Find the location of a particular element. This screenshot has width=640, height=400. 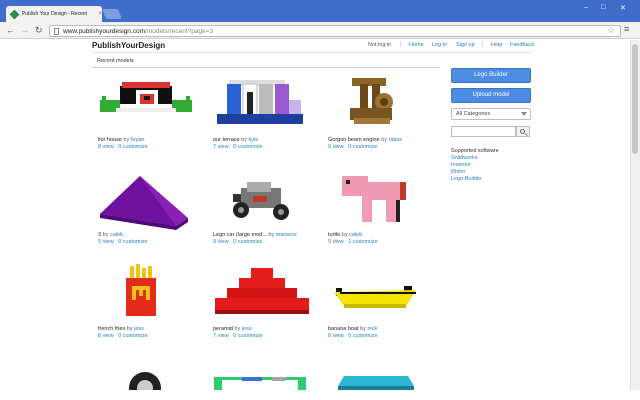

model-name-link: lior house is located at coordinates (110, 140).